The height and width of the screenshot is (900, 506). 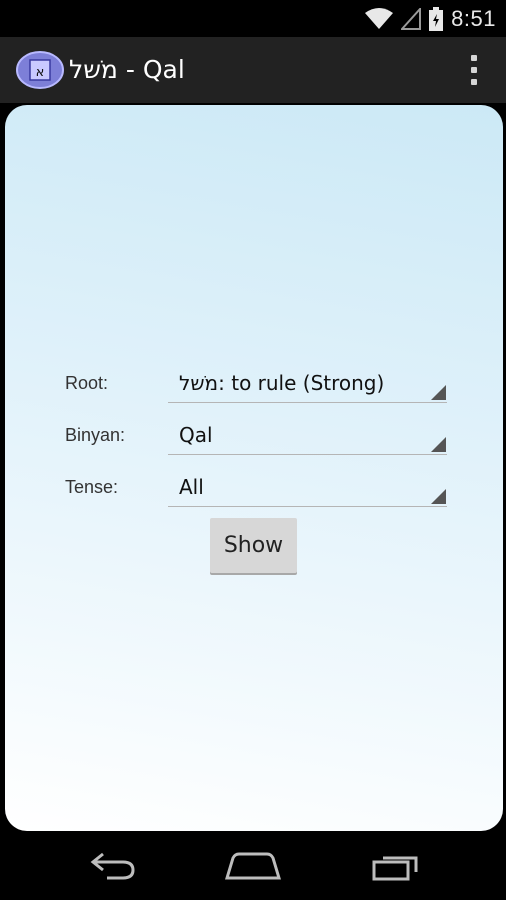 I want to click on page-title: מֹשל - Qal, so click(x=127, y=69).